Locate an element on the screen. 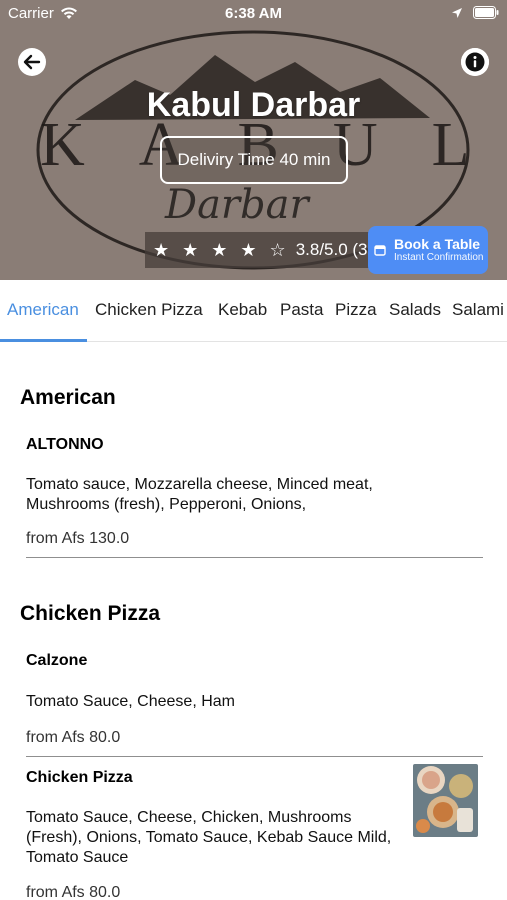  book-table-label: Book a Table is located at coordinates (437, 244).